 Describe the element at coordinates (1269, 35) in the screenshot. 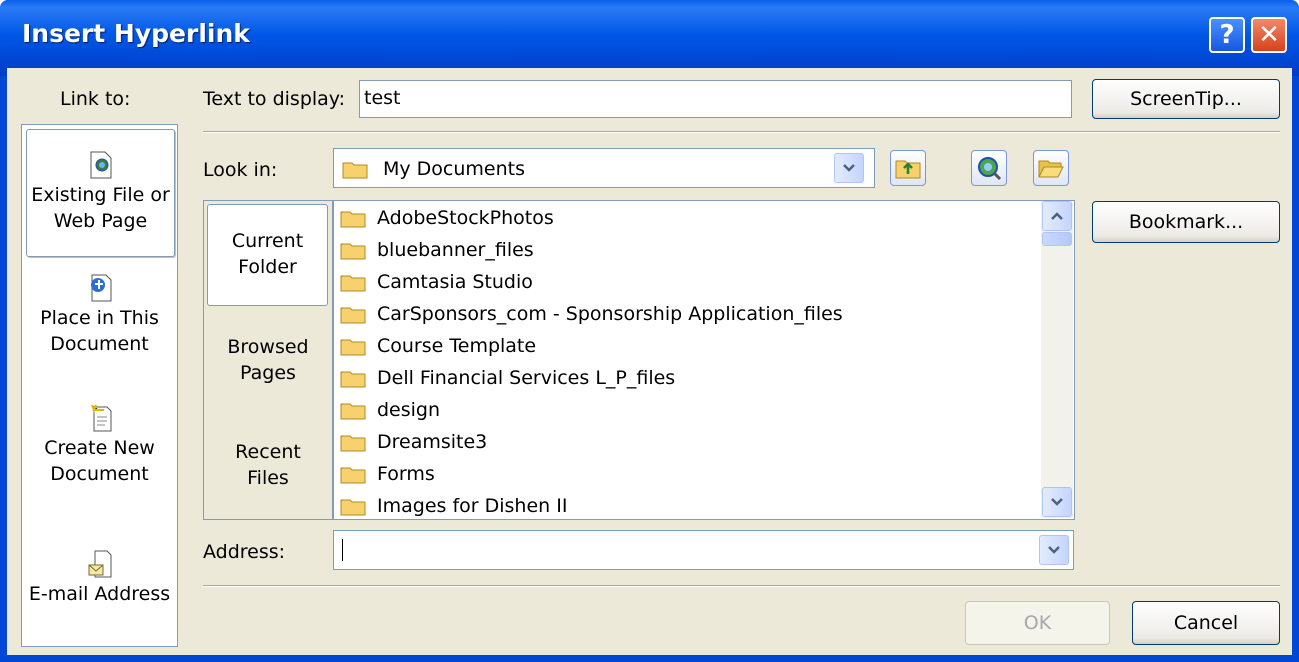

I see `close-button: ✕` at that location.